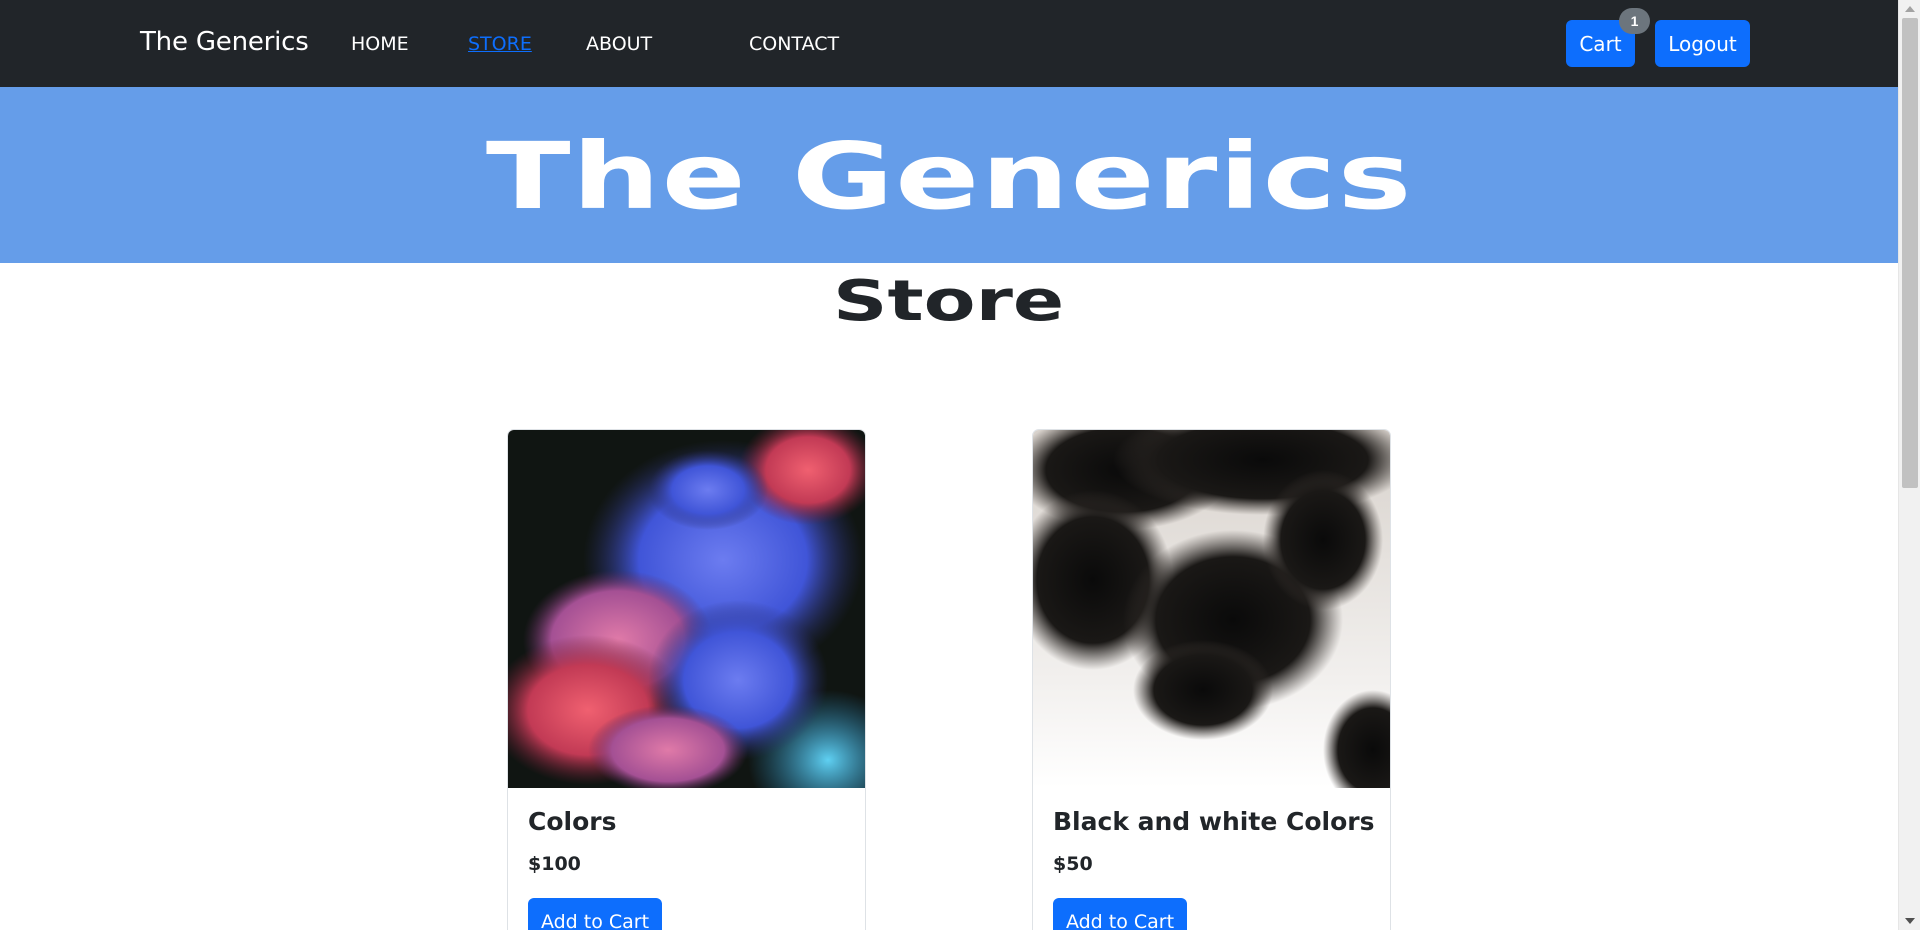 Image resolution: width=1920 pixels, height=930 pixels. Describe the element at coordinates (572, 821) in the screenshot. I see `product-title: Colors` at that location.